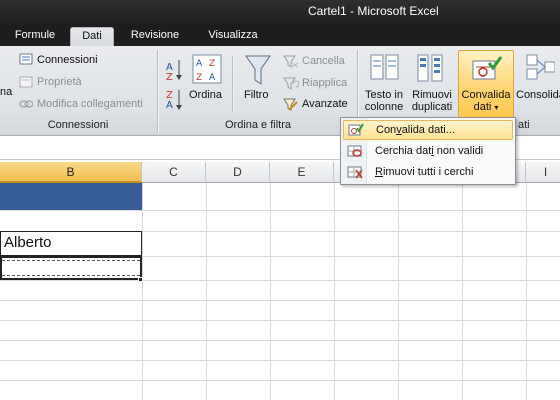  What do you see at coordinates (59, 82) in the screenshot?
I see `proprieta-button: Proprietà` at bounding box center [59, 82].